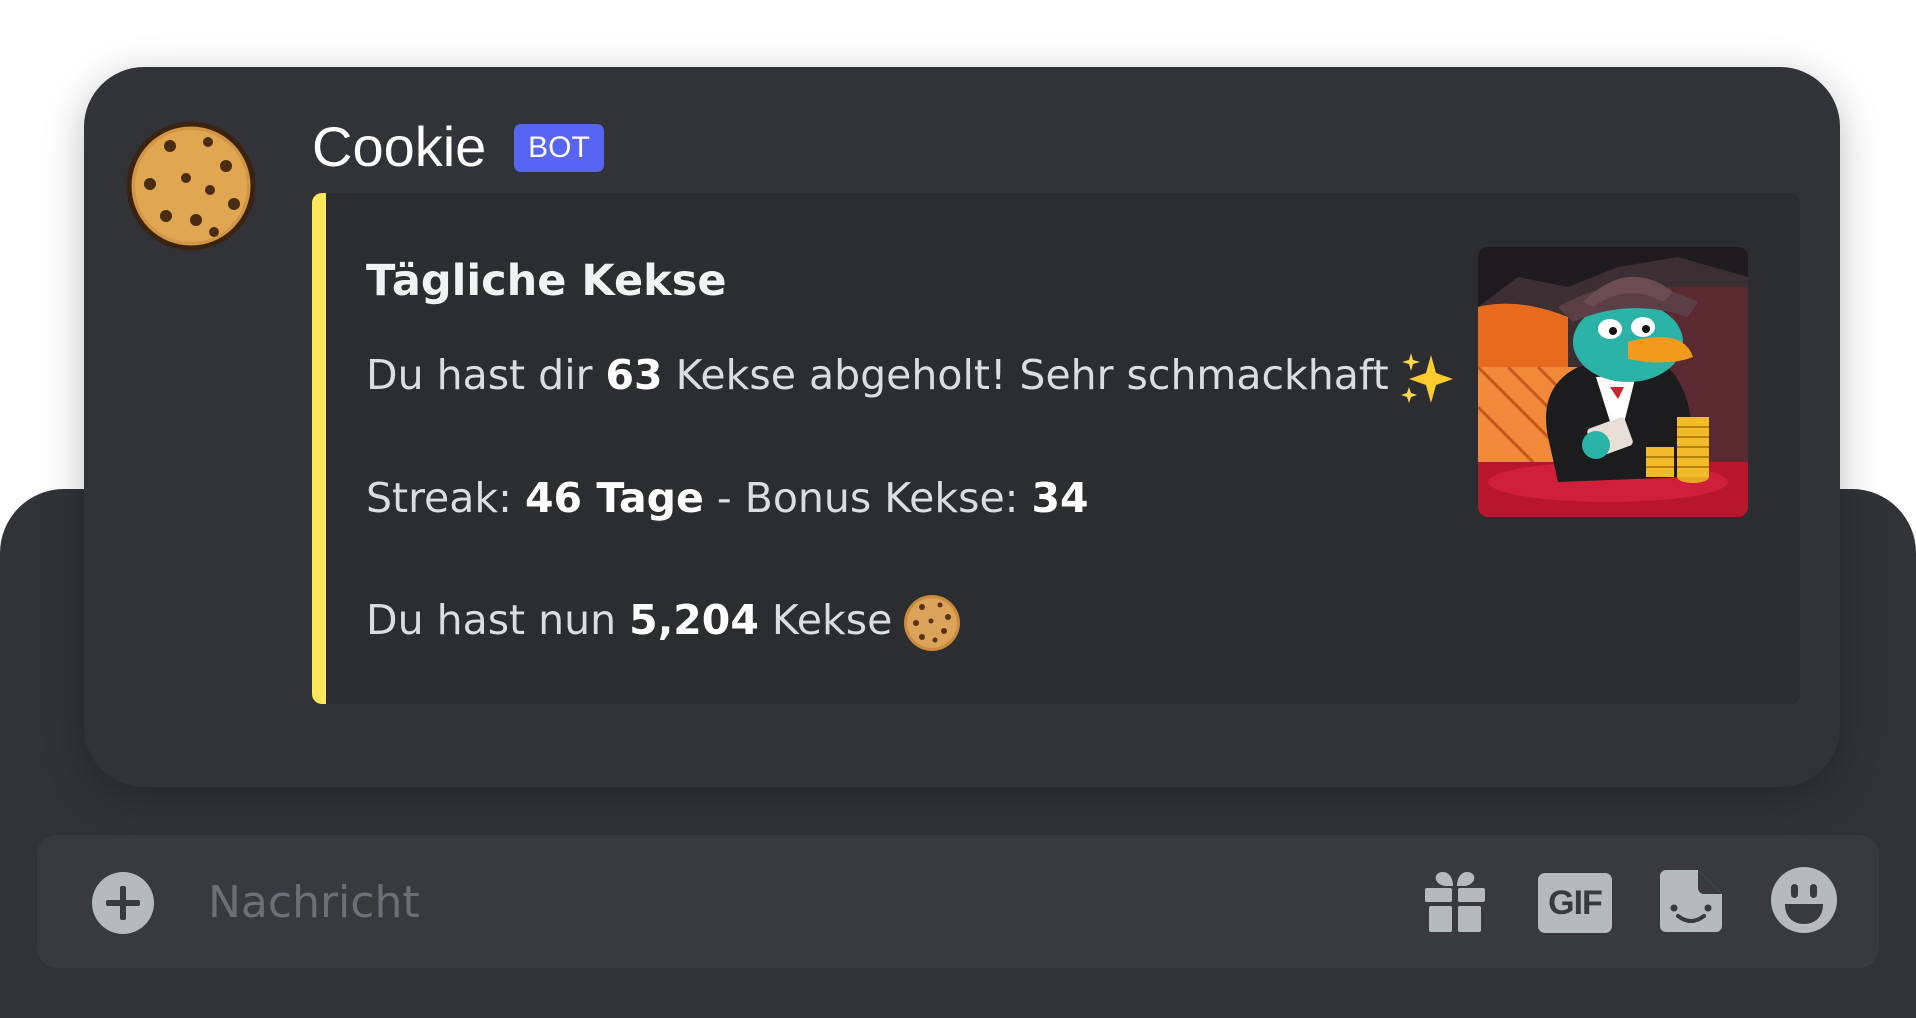 This screenshot has width=1916, height=1018. What do you see at coordinates (1025, 375) in the screenshot?
I see `embed-text: Kekse abgeholt! Sehr schmackhaft` at bounding box center [1025, 375].